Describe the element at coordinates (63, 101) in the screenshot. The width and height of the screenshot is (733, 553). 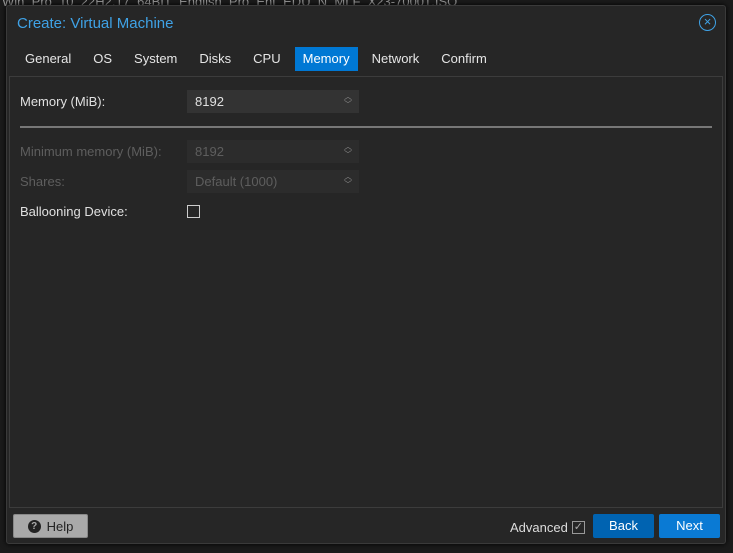
I see `memory-label: Memory (MiB):` at that location.